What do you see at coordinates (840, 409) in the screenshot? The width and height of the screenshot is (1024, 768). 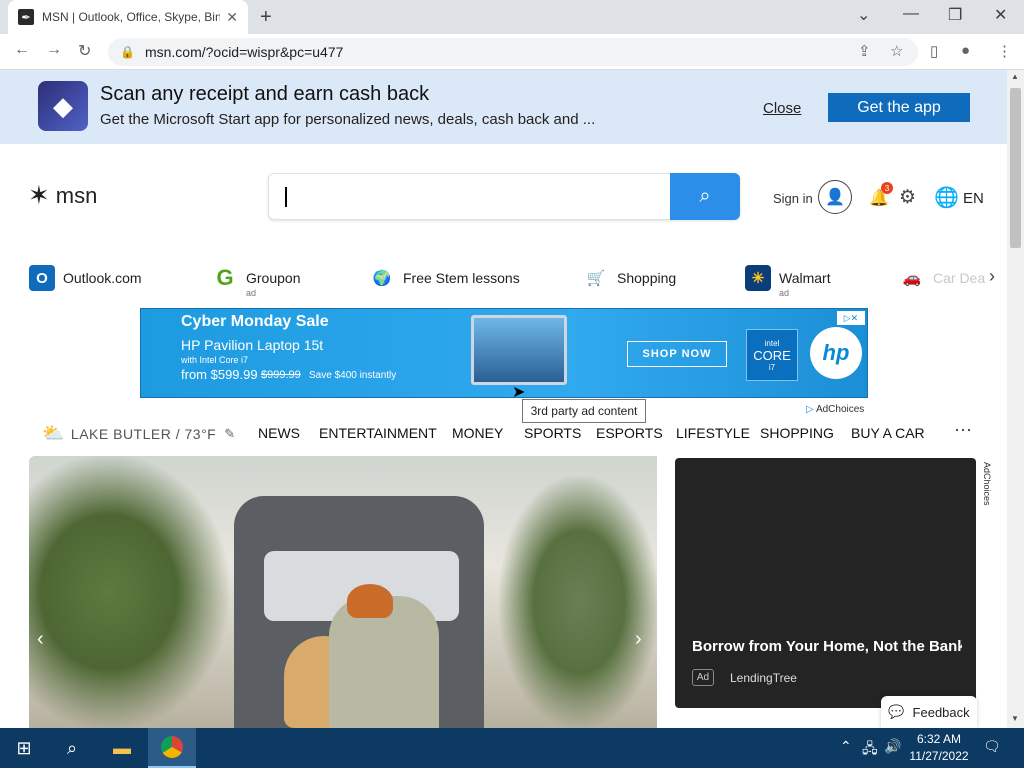 I see `adchoices-label: AdChoices` at bounding box center [840, 409].